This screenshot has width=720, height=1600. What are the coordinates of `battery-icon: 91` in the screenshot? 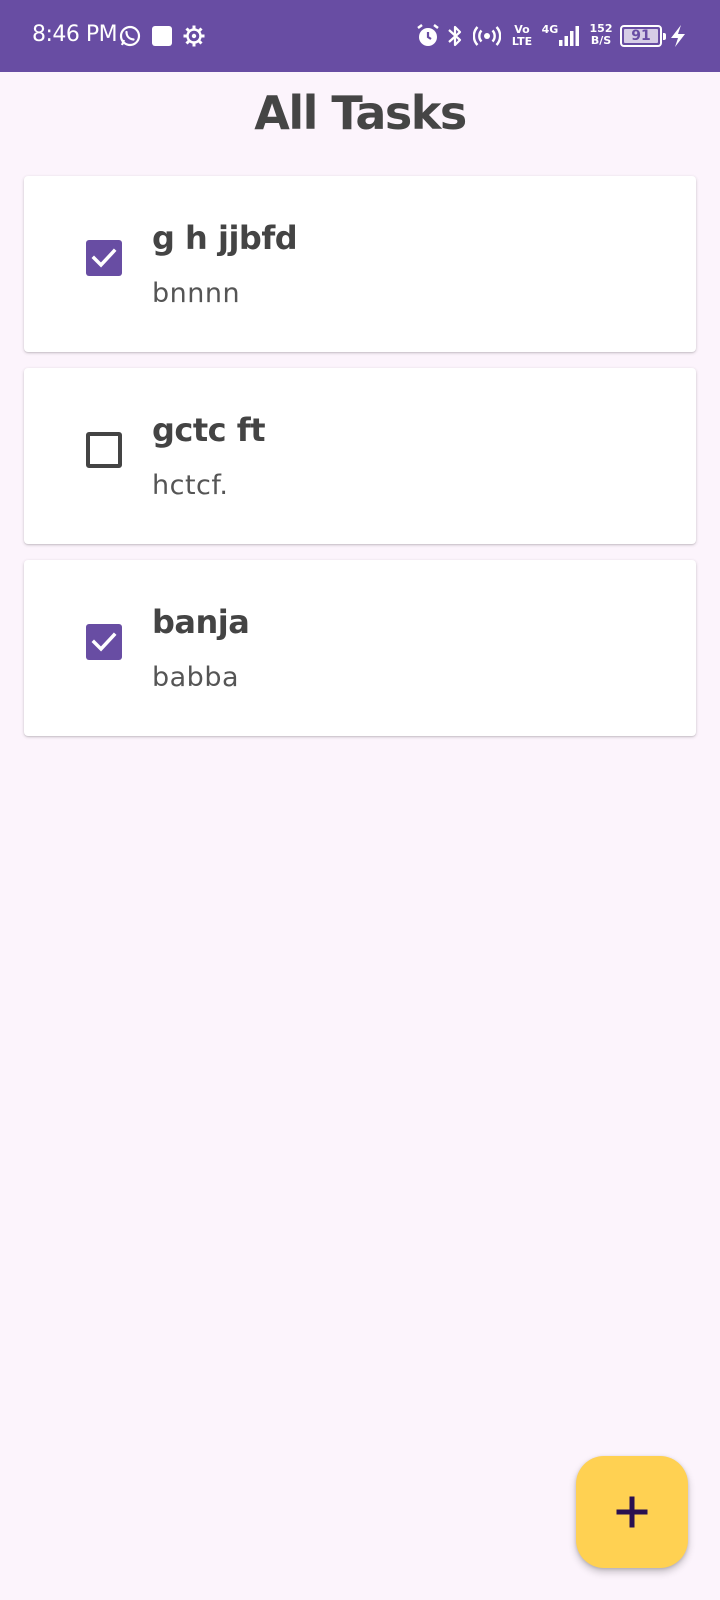 It's located at (643, 36).